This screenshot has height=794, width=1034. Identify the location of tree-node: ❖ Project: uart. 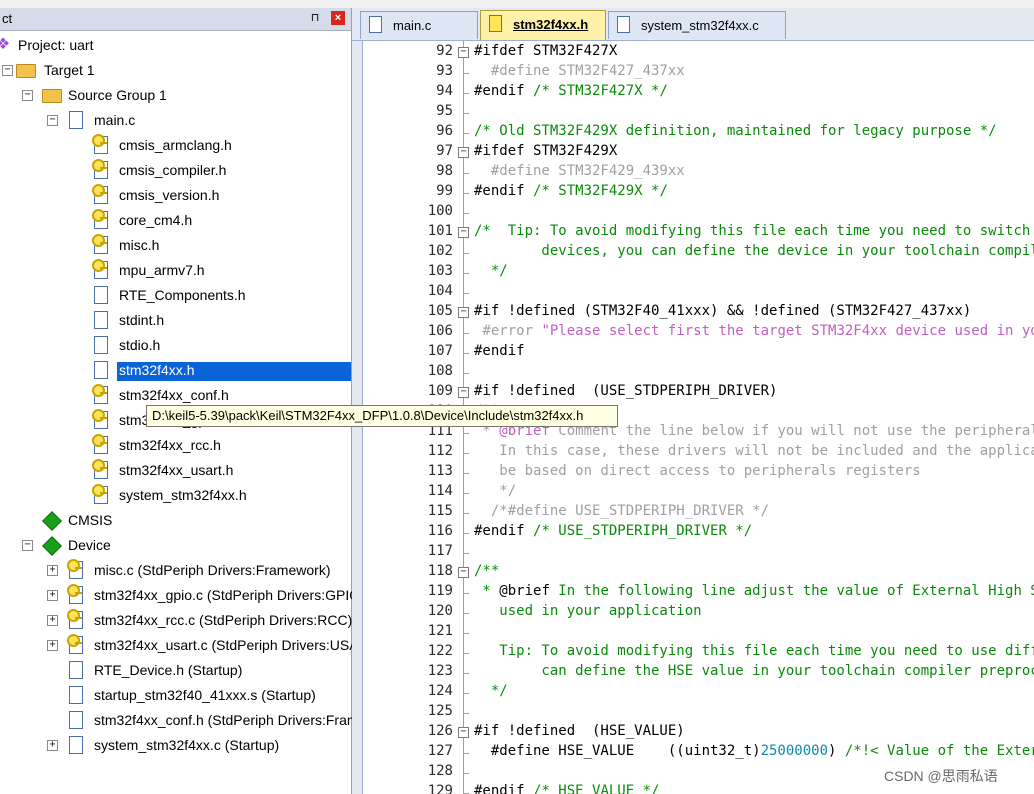
(175, 46).